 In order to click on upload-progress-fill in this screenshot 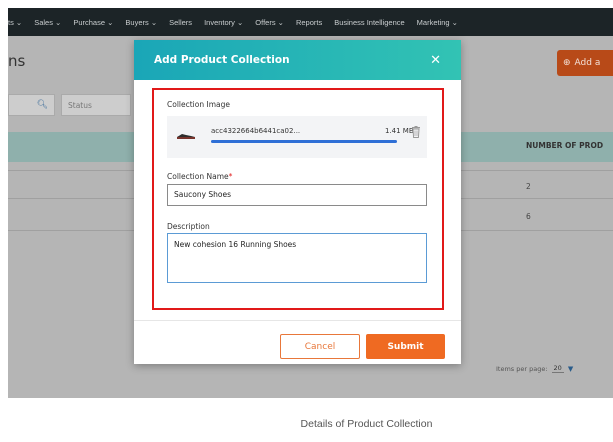, I will do `click(304, 141)`.